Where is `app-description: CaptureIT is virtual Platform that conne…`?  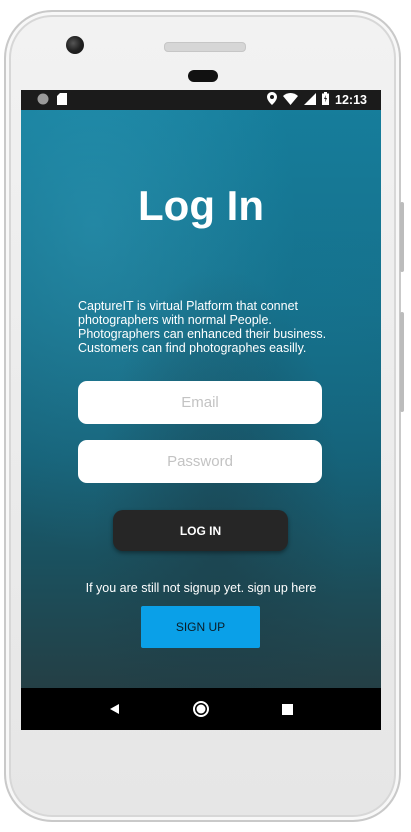
app-description: CaptureIT is virtual Platform that conne… is located at coordinates (202, 327).